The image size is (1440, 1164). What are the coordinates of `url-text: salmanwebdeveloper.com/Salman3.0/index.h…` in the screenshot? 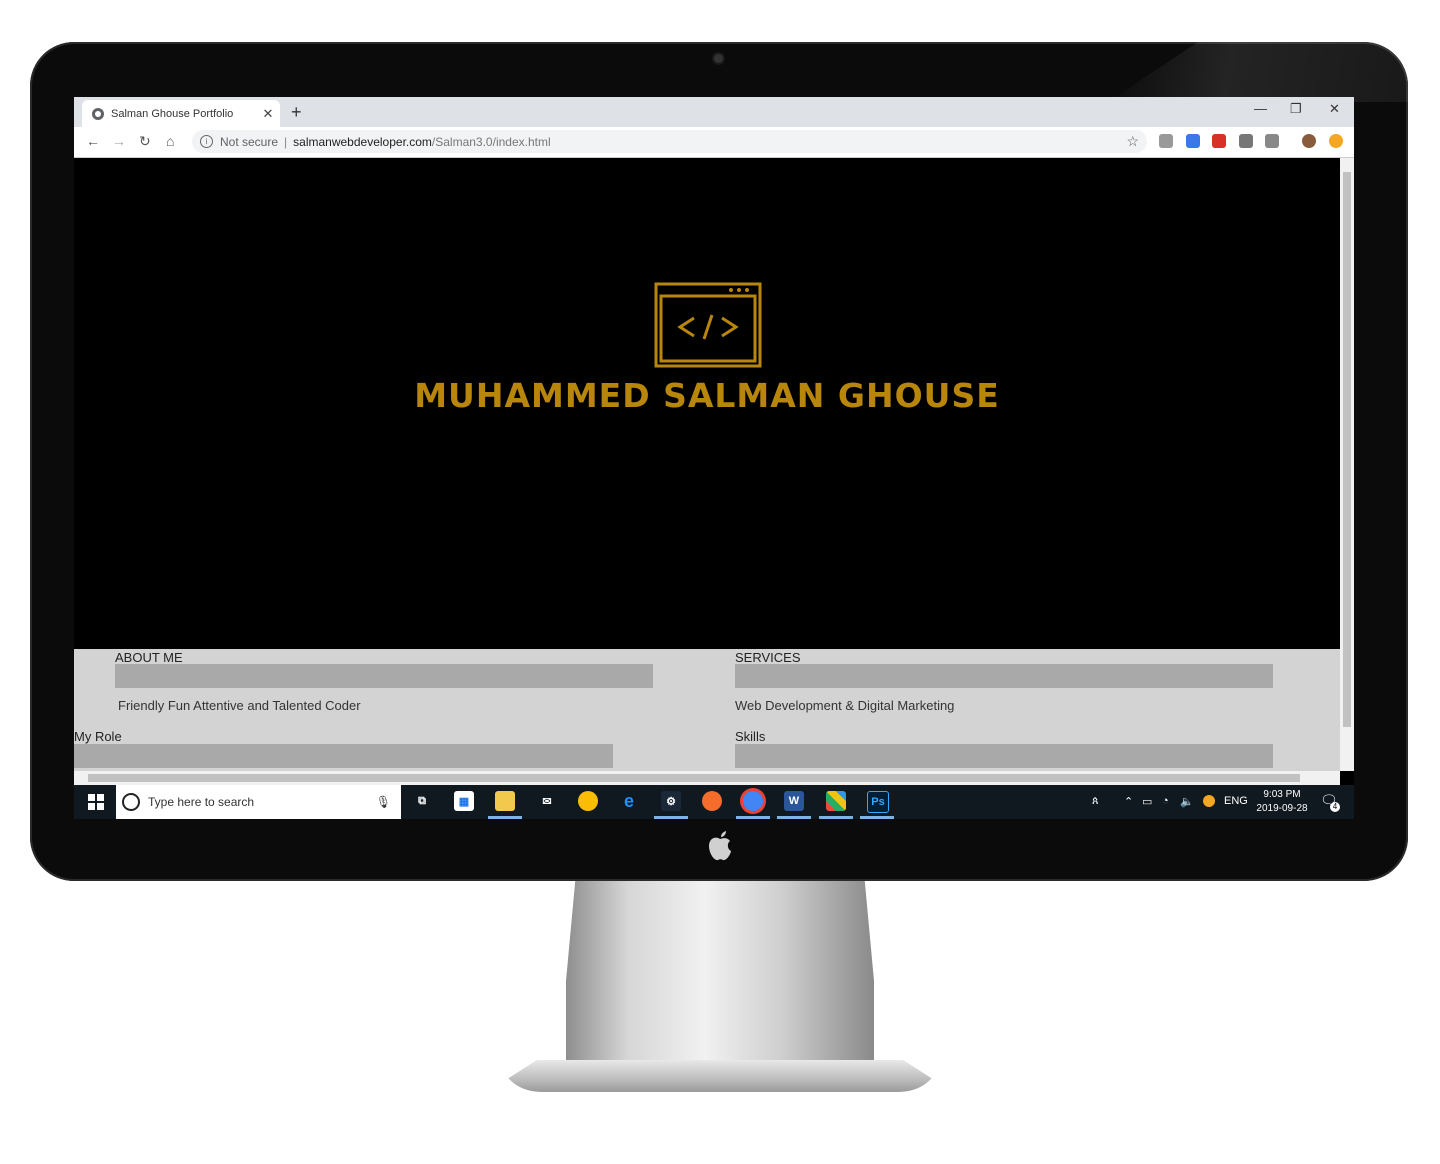 It's located at (421, 142).